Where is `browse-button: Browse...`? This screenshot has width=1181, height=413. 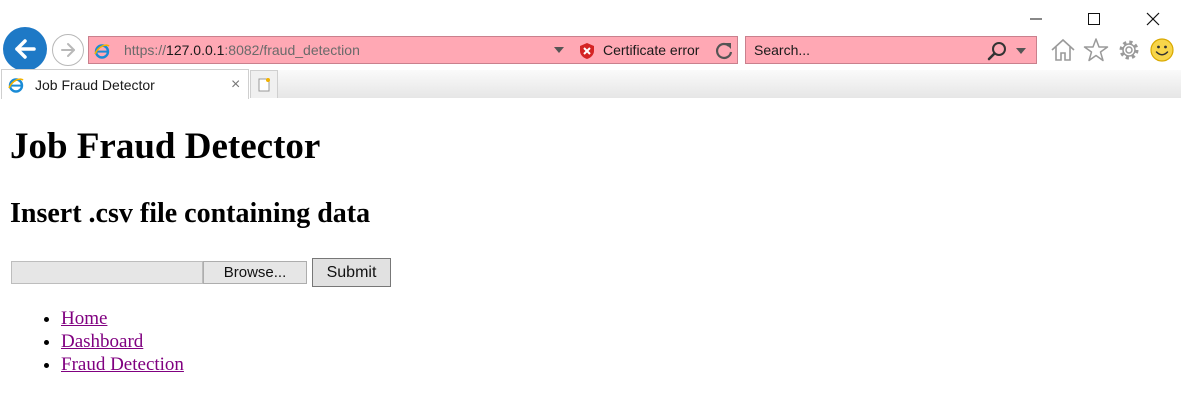
browse-button: Browse... is located at coordinates (255, 272).